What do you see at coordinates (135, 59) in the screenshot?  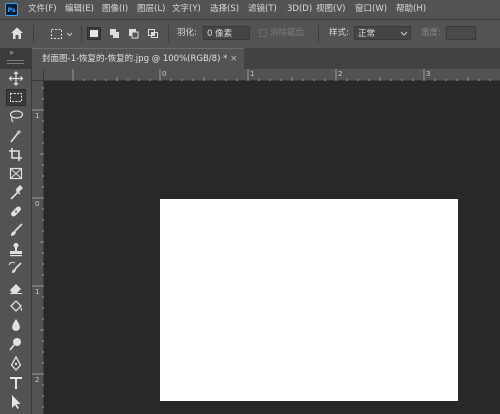 I see `document-tab-title: 封面图-1-恢复的-恢复的.jpg @ 100%(RGB/8) *` at bounding box center [135, 59].